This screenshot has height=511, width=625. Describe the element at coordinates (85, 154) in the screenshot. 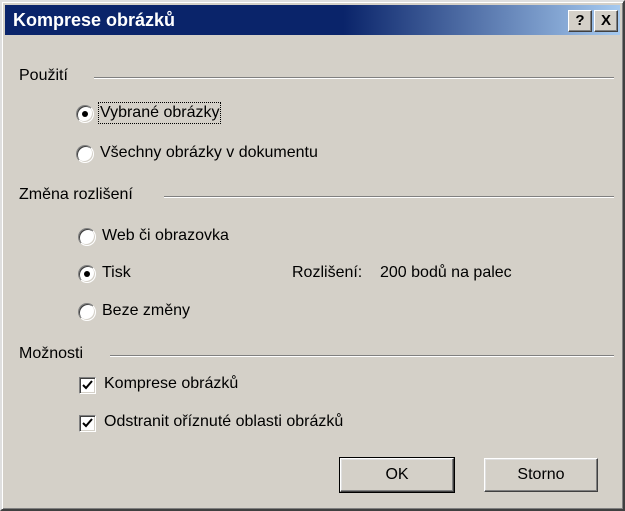

I see `radio-all-pictures` at that location.